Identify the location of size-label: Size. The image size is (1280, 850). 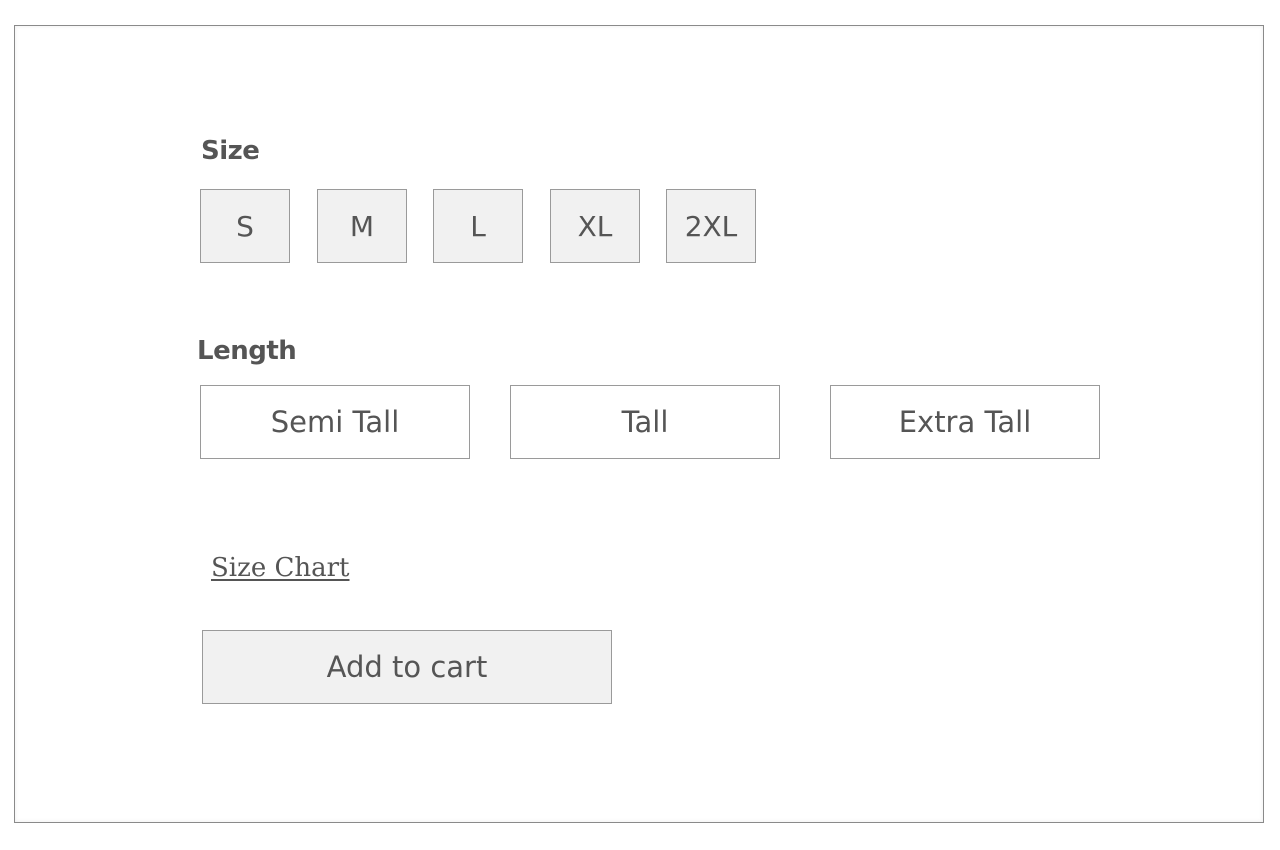
(230, 151).